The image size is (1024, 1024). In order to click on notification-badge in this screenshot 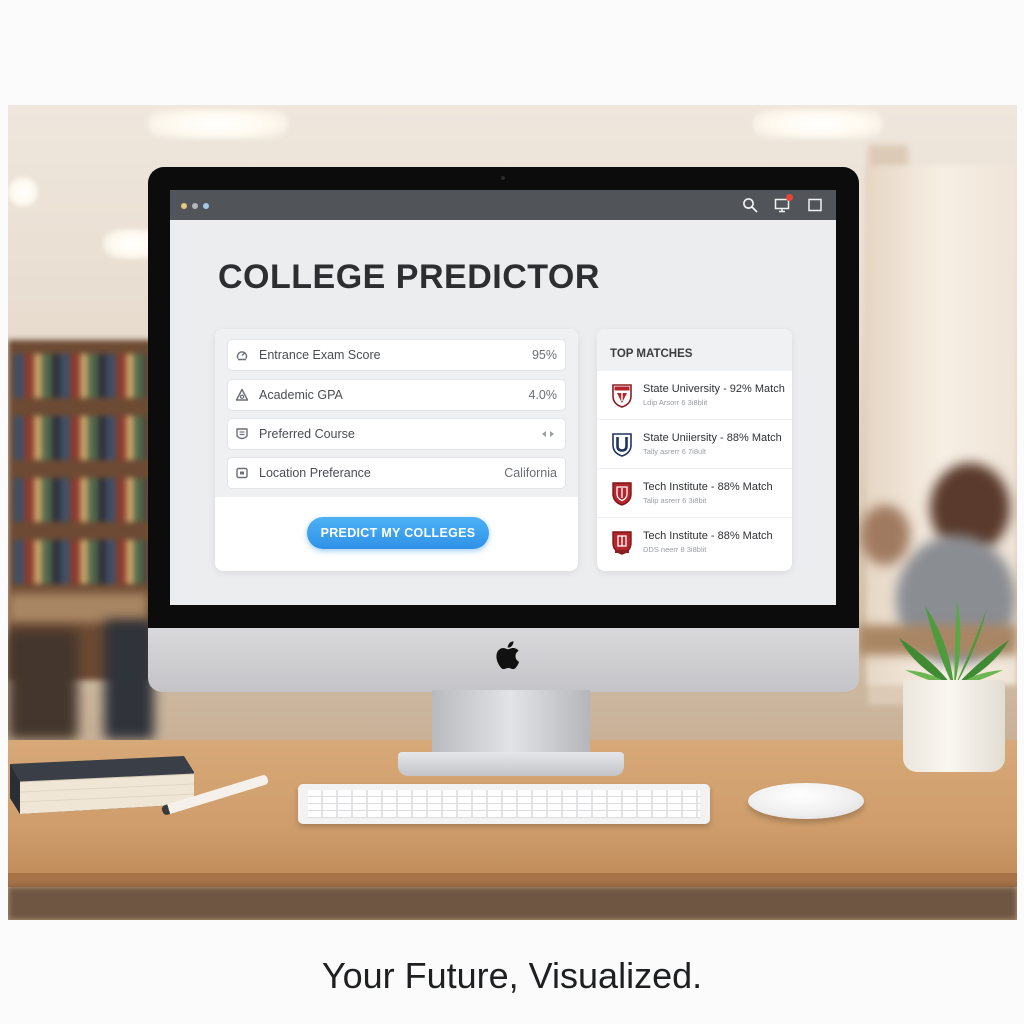, I will do `click(789, 197)`.